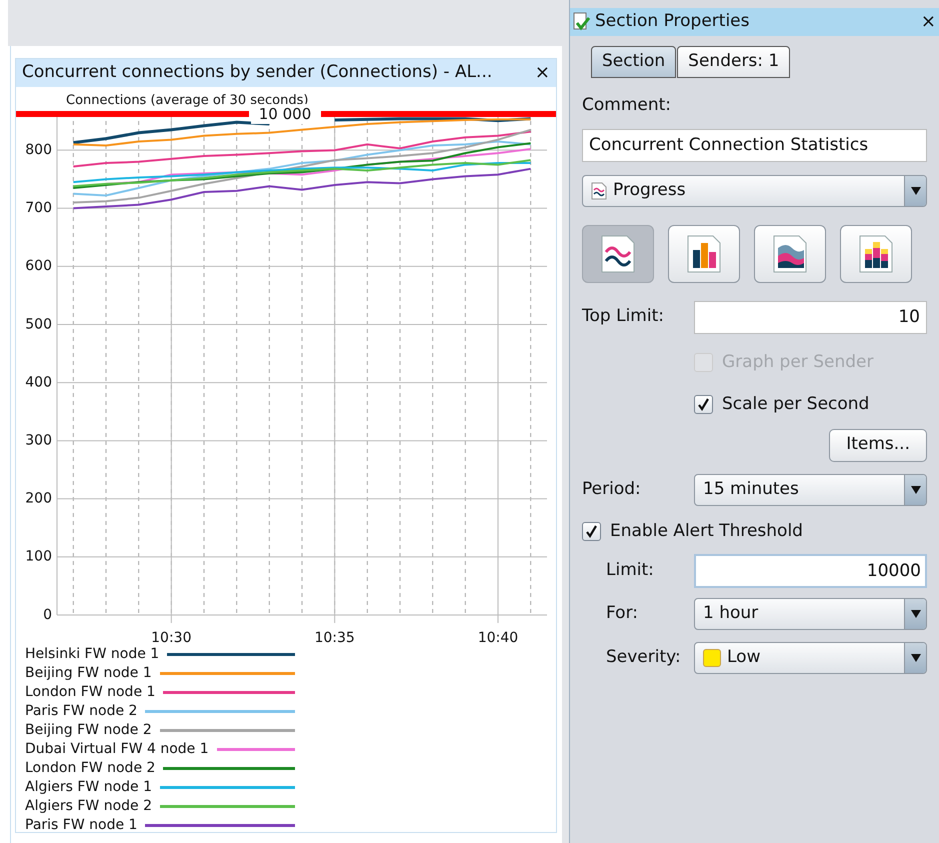 The width and height of the screenshot is (939, 843). What do you see at coordinates (810, 571) in the screenshot?
I see `limit-field: 10000` at bounding box center [810, 571].